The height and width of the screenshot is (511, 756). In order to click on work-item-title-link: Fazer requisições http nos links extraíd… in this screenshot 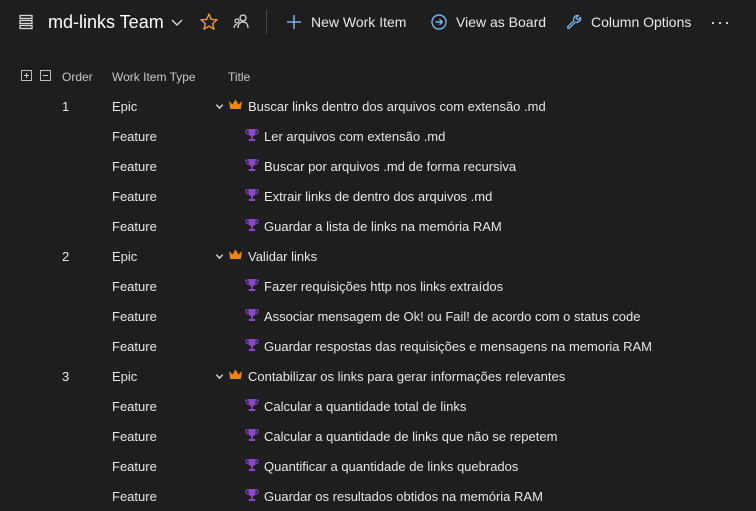, I will do `click(383, 286)`.